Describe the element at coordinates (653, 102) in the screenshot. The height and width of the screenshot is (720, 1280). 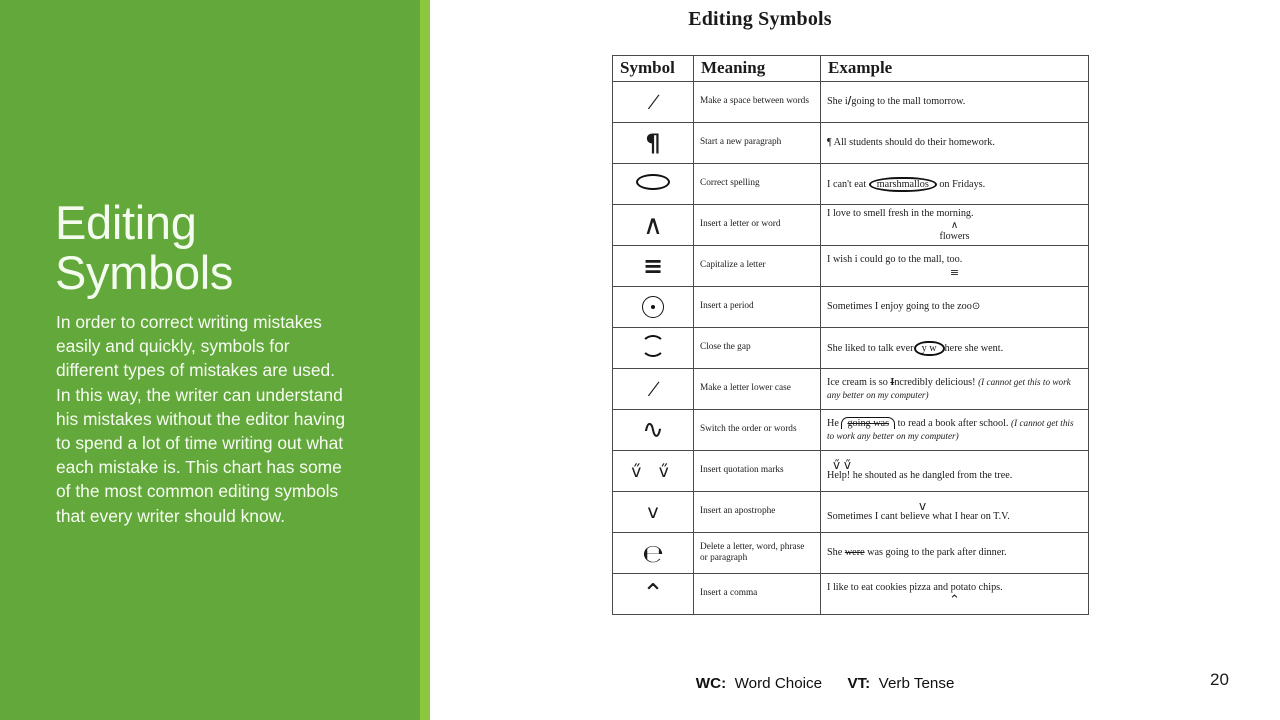
I see `symbol-cell-slash: /` at that location.